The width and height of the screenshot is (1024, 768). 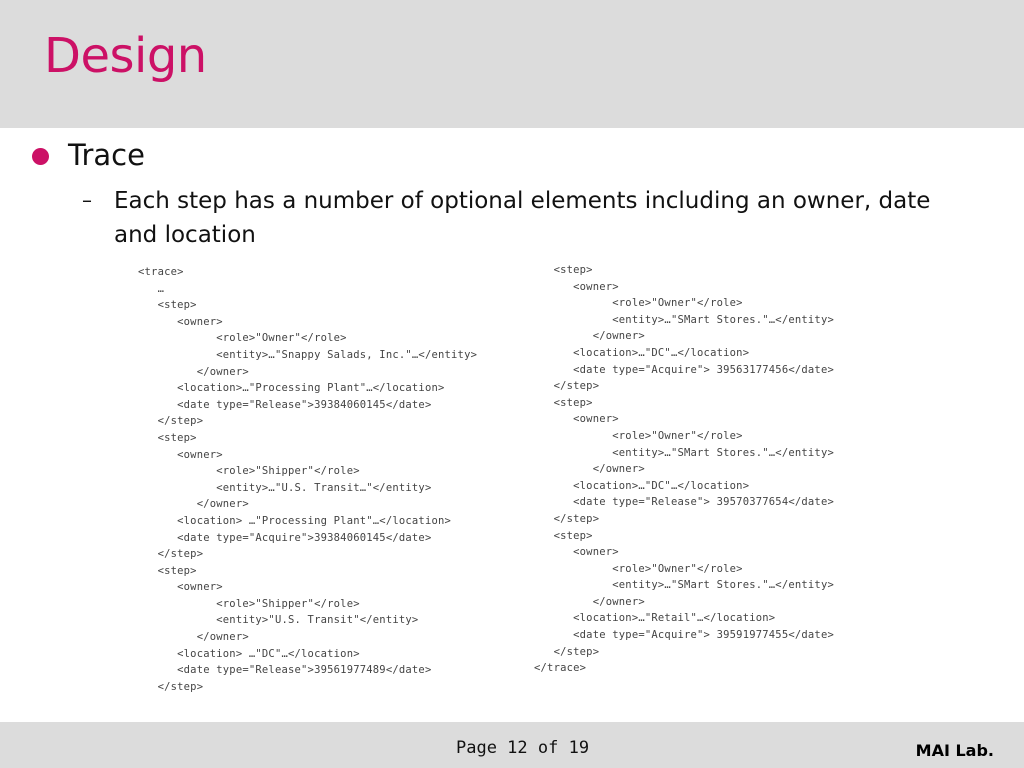 What do you see at coordinates (278, 620) in the screenshot?
I see `code-line: <entity>"U.S. Transit"</entity>` at bounding box center [278, 620].